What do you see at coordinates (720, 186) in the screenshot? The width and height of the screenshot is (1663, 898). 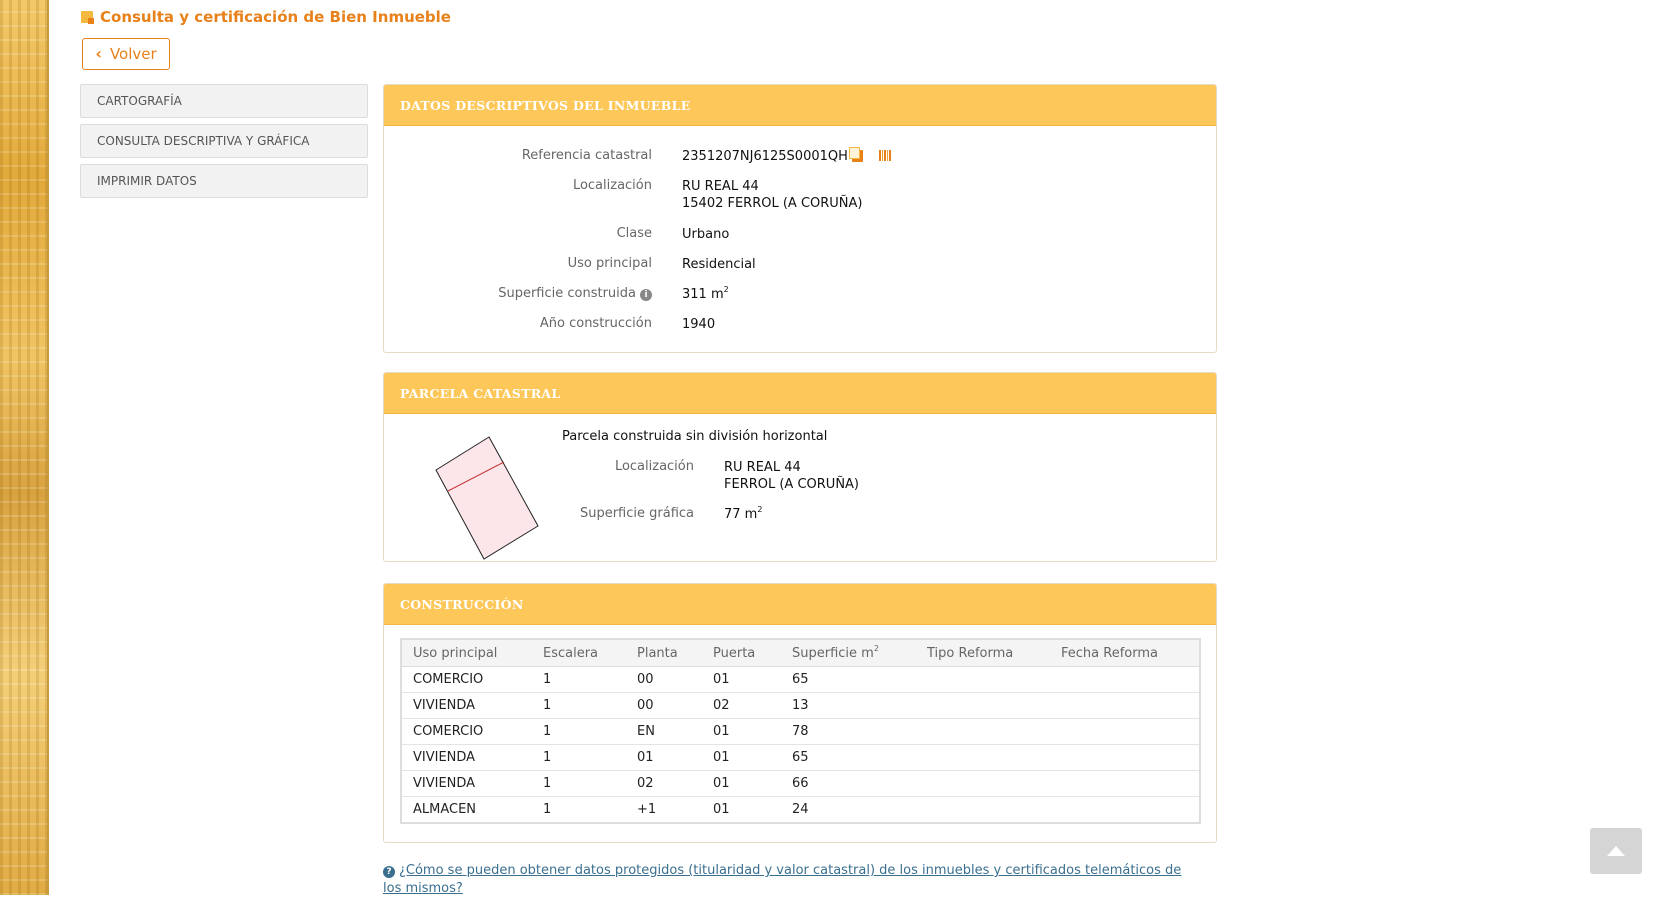 I see `localizacion-line1: RU REAL 44` at bounding box center [720, 186].